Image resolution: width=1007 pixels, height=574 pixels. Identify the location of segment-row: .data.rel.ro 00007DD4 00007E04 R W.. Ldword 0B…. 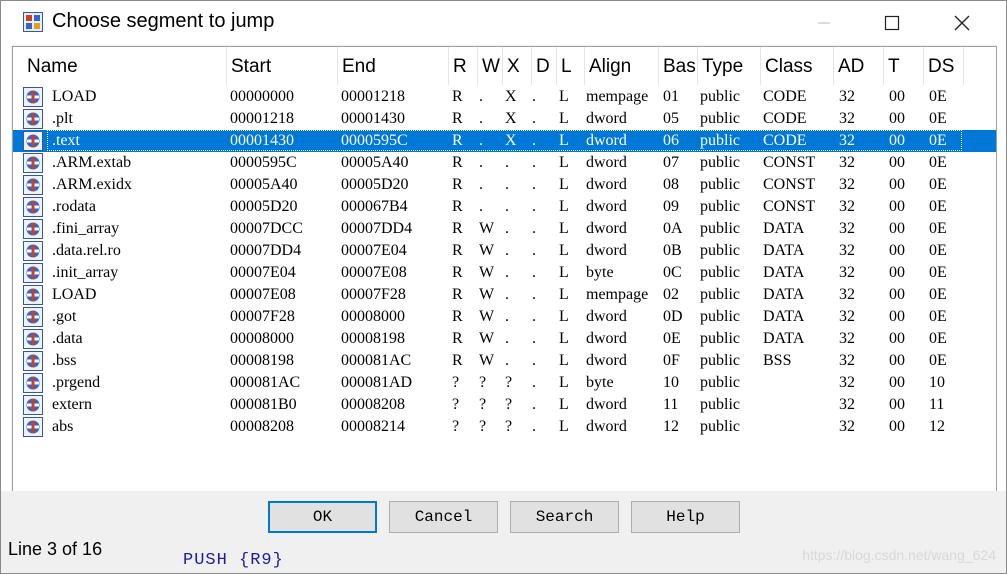
(504, 251).